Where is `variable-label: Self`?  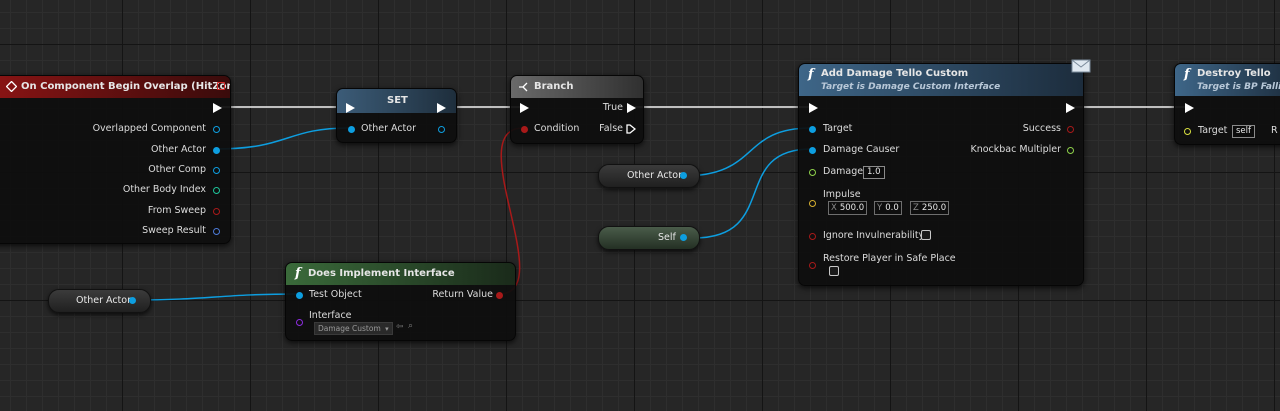
variable-label: Self is located at coordinates (667, 237).